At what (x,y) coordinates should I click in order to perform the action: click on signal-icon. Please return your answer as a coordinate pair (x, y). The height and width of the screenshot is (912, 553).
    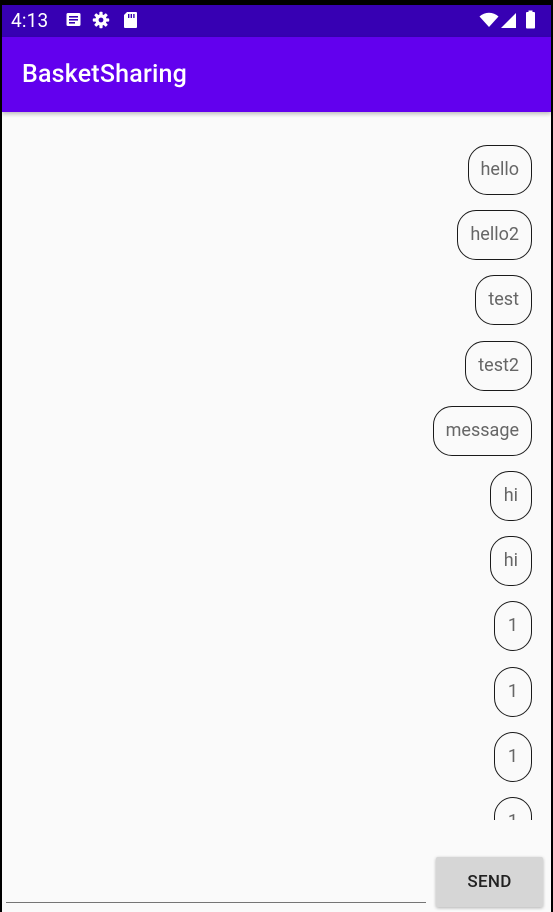
    Looking at the image, I should click on (508, 20).